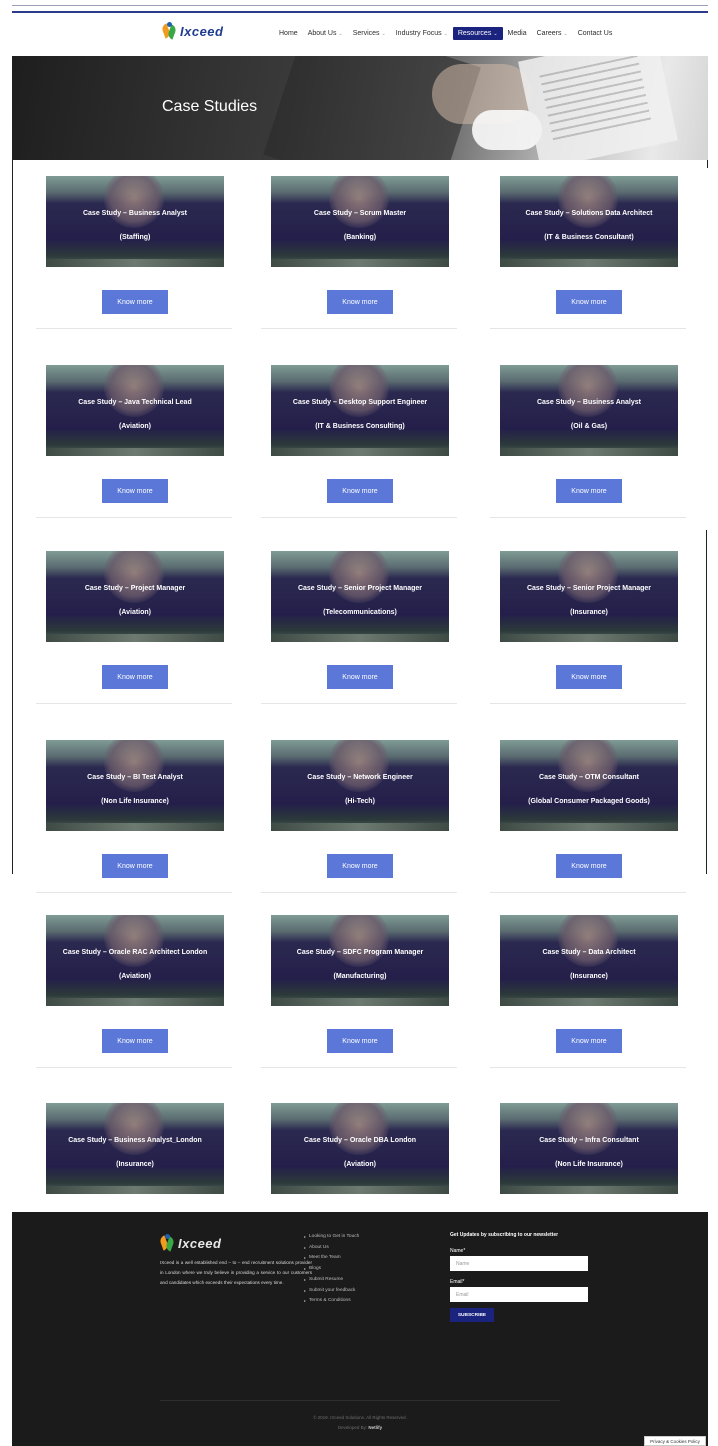 The image size is (718, 1446). What do you see at coordinates (135, 596) in the screenshot?
I see `case-study-image: Case Study – Project Manager (Aviation)` at bounding box center [135, 596].